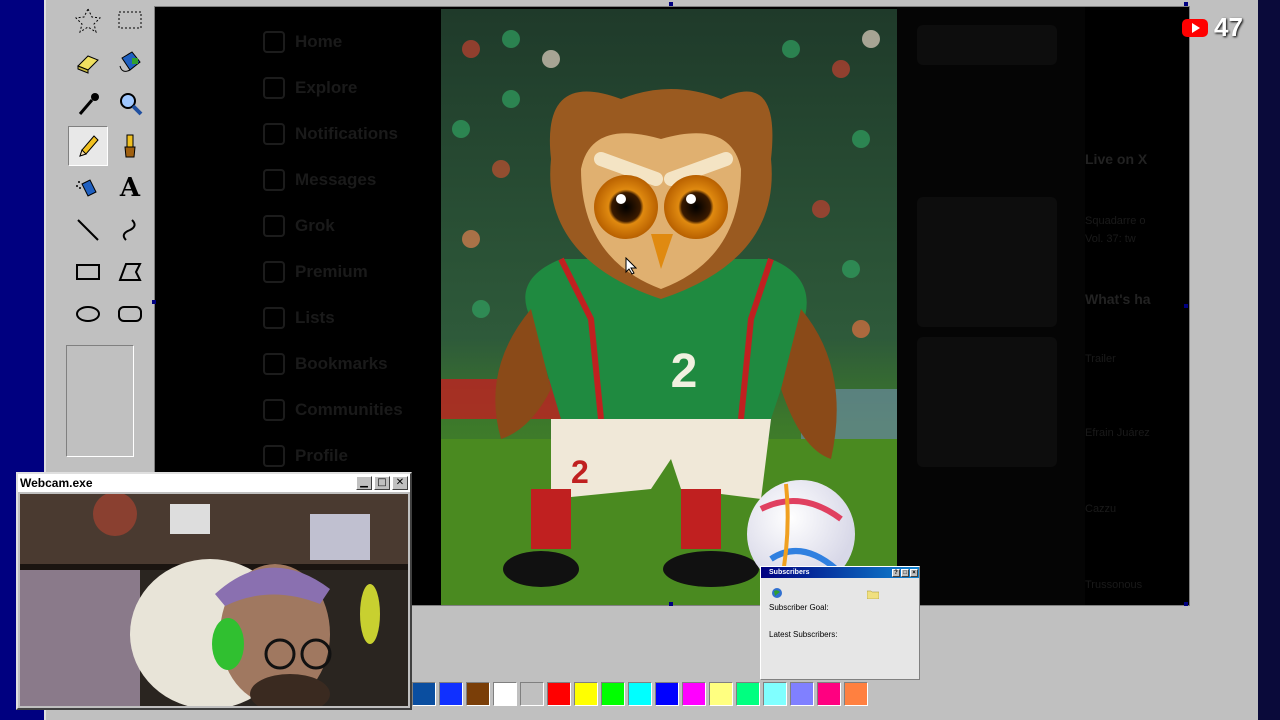 This screenshot has height=720, width=1280. I want to click on rectangle-icon, so click(88, 272).